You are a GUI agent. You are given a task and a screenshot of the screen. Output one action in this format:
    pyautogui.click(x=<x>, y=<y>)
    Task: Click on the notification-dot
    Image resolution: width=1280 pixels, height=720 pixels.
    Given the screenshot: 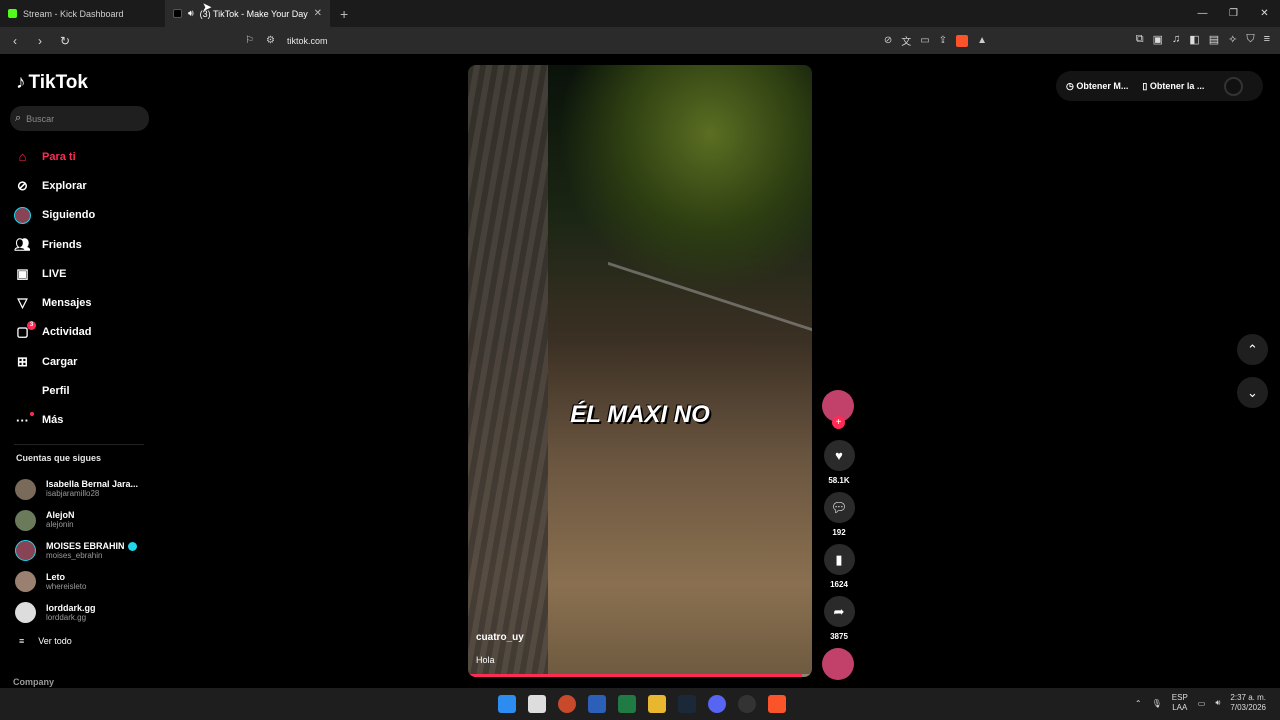 What is the action you would take?
    pyautogui.click(x=32, y=413)
    